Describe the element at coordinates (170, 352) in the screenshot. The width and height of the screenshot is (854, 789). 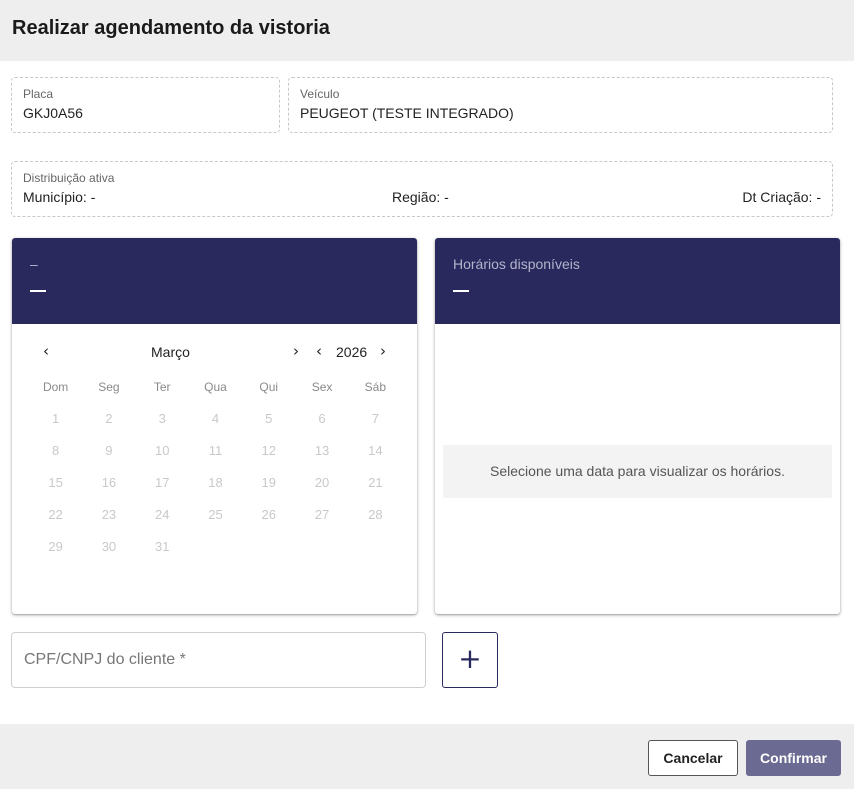
I see `month-label: Março` at that location.